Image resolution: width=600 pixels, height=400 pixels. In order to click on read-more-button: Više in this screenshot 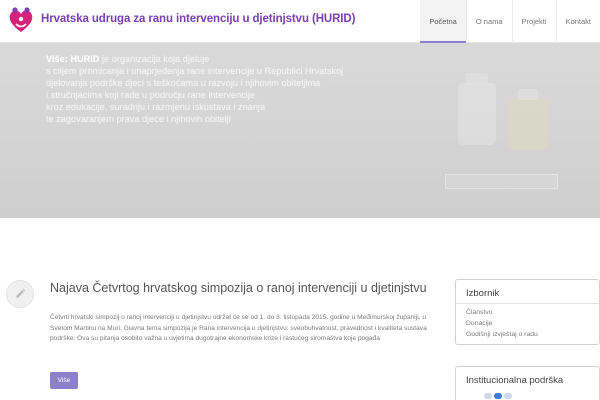, I will do `click(64, 380)`.